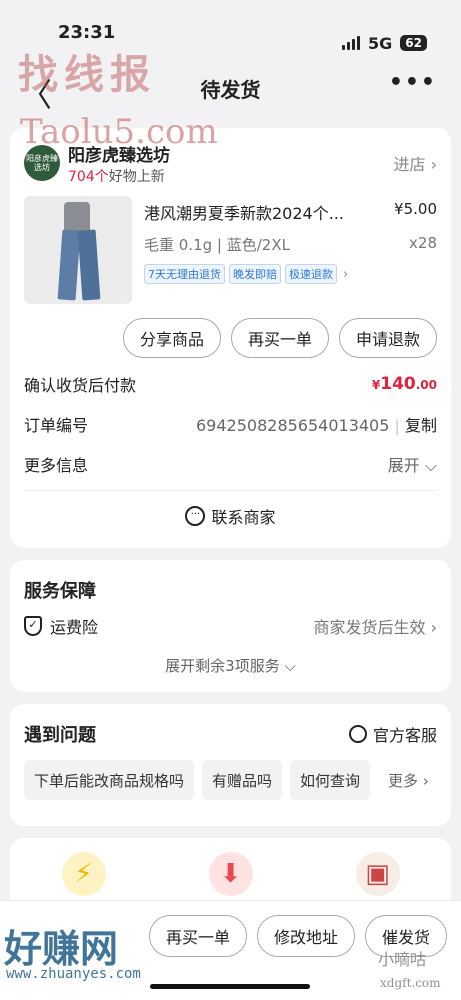 The width and height of the screenshot is (461, 1000). What do you see at coordinates (387, 338) in the screenshot?
I see `refund-button: 申请退款` at bounding box center [387, 338].